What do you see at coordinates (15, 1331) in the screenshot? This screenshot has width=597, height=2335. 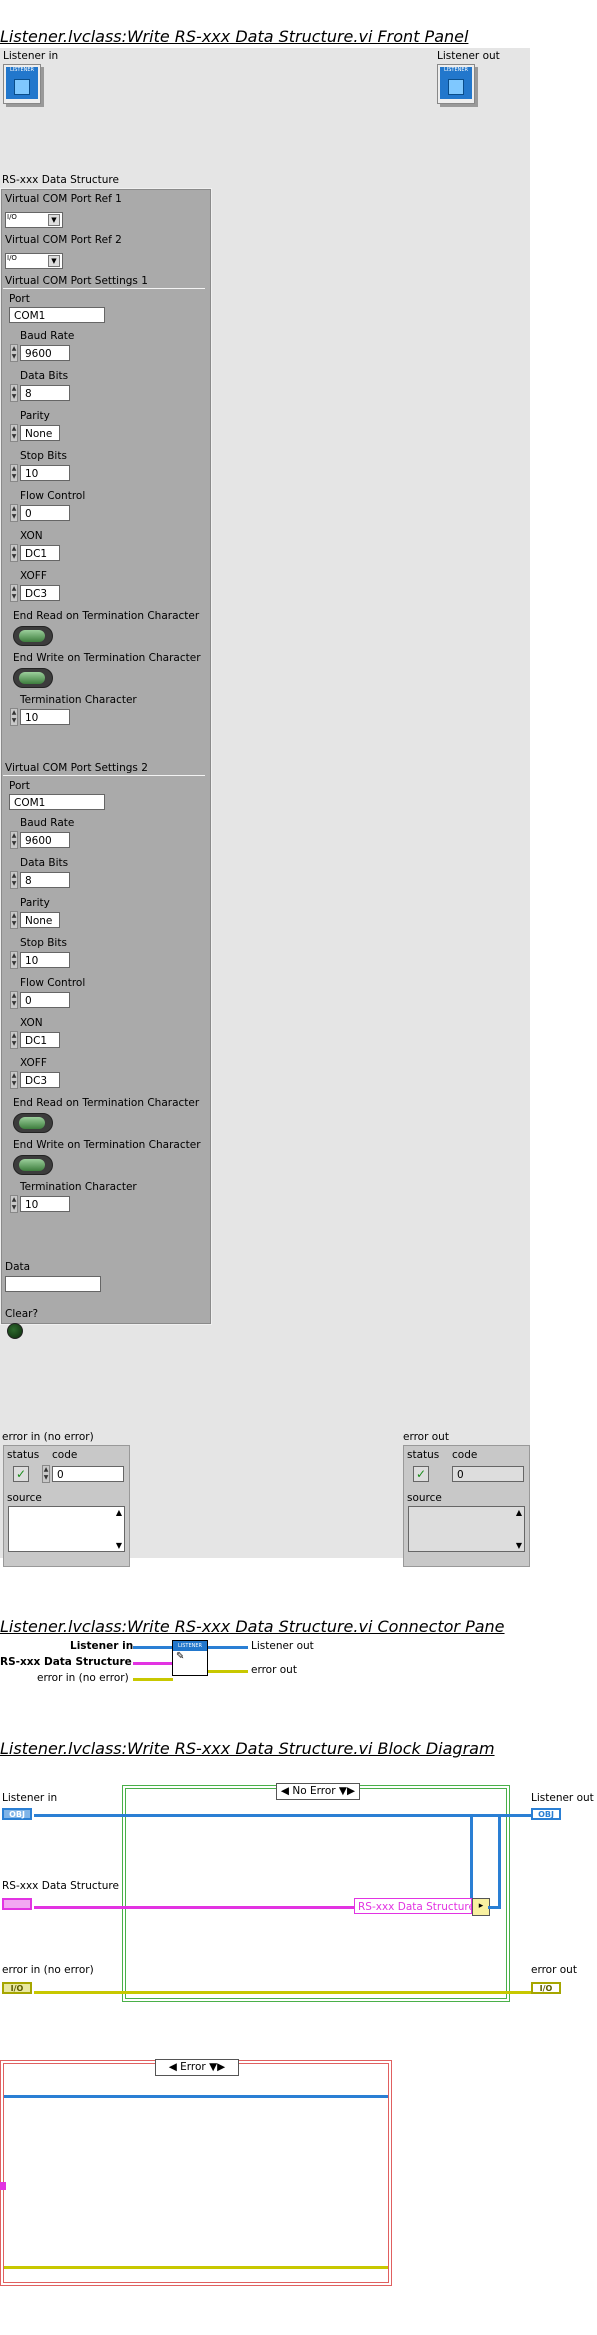 I see `clear-led` at bounding box center [15, 1331].